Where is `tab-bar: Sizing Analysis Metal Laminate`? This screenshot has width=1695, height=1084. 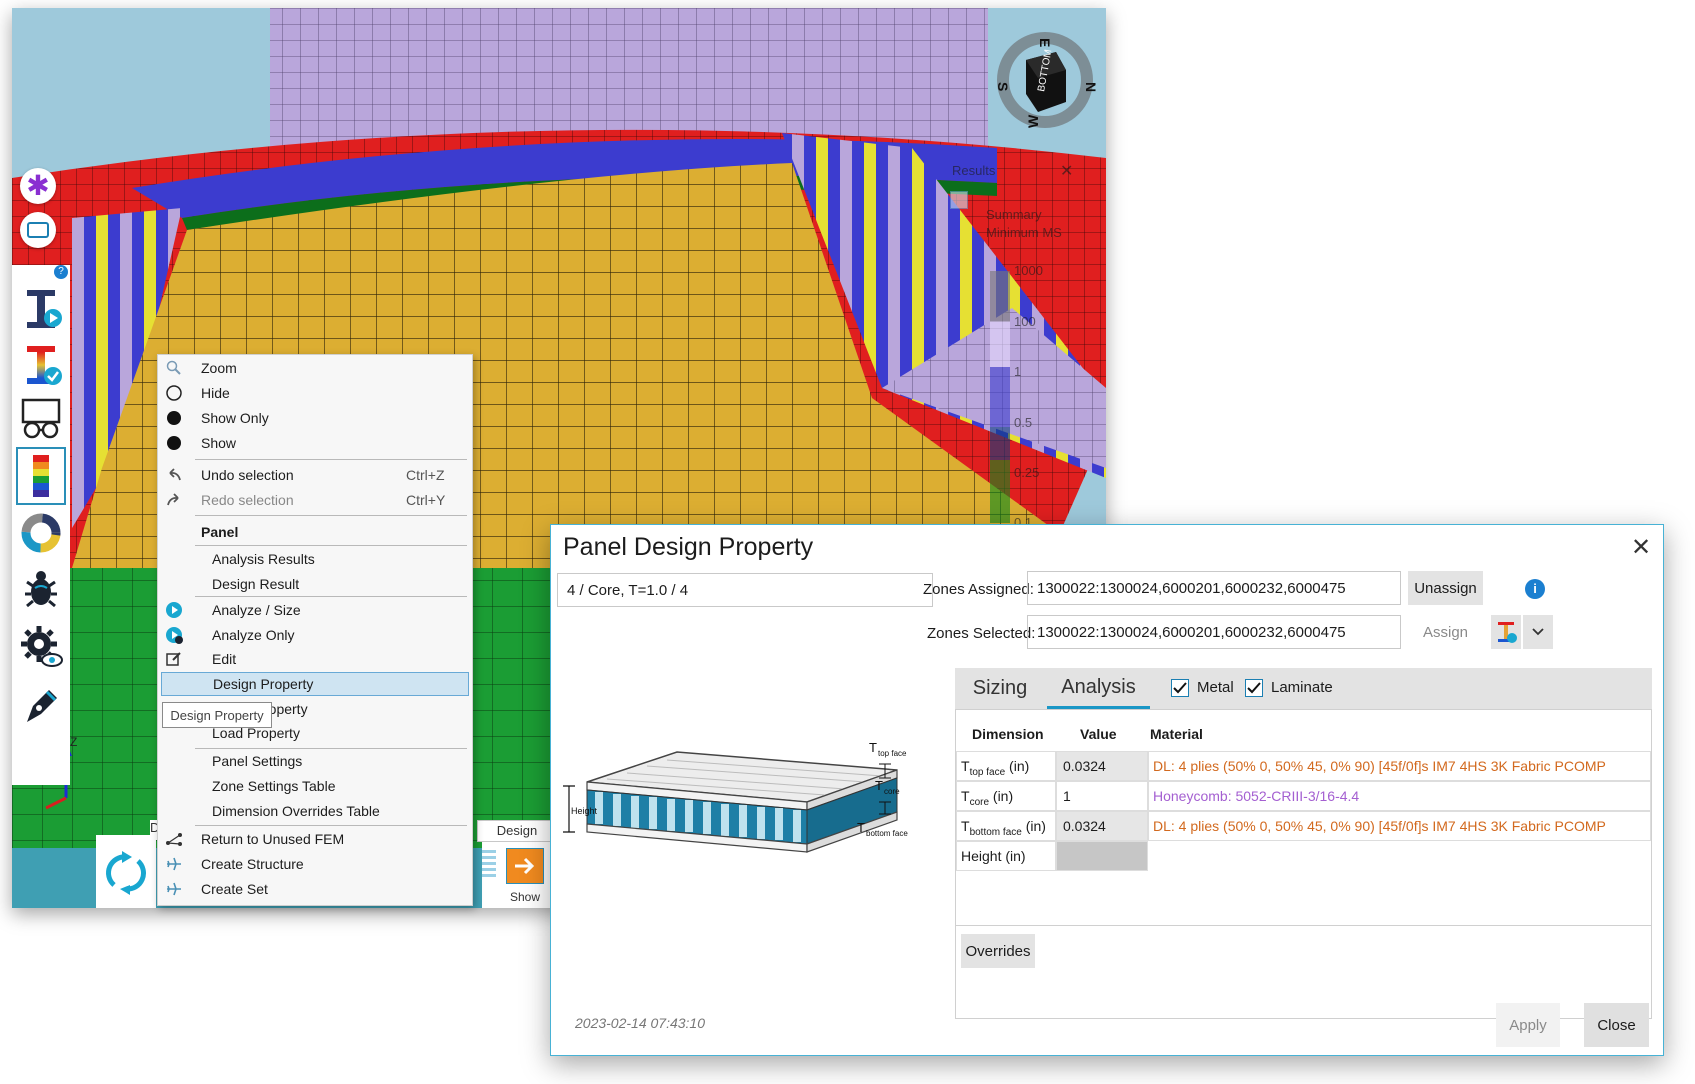 tab-bar: Sizing Analysis Metal Laminate is located at coordinates (1303, 688).